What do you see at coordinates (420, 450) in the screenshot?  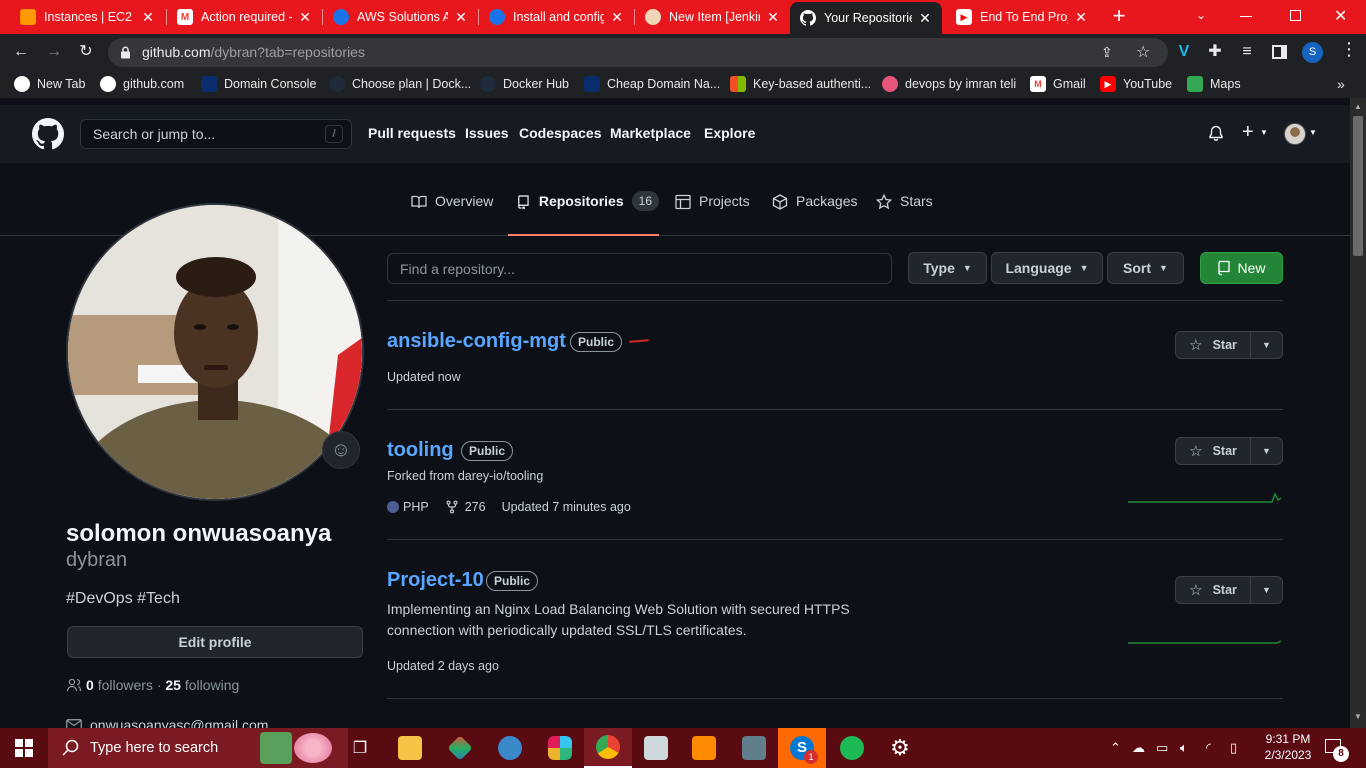 I see `repo-name-link: tooling` at bounding box center [420, 450].